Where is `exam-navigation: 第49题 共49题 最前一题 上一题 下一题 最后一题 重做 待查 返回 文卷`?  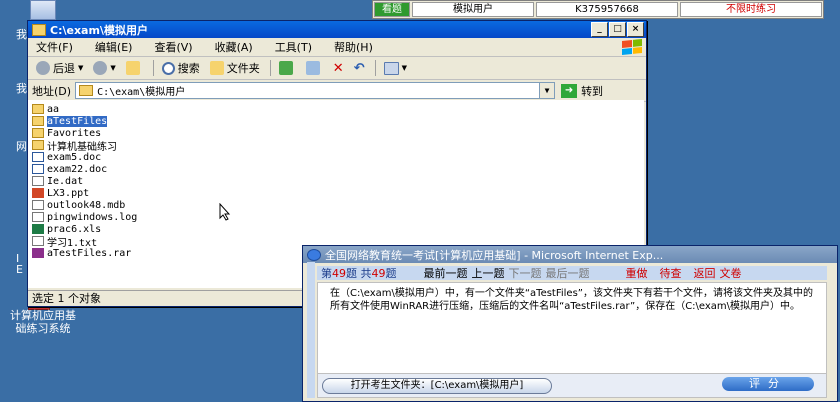
exam-navigation: 第49题 共49题 最前一题 上一题 下一题 最后一题 重做 待查 返回 文卷 is located at coordinates (572, 273).